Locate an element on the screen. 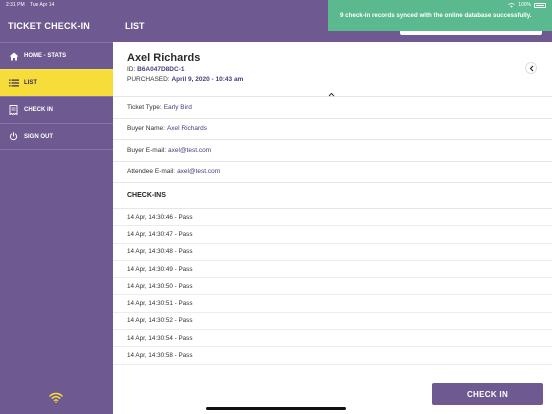 The height and width of the screenshot is (414, 552). check-in-button: CHECK IN is located at coordinates (487, 394).